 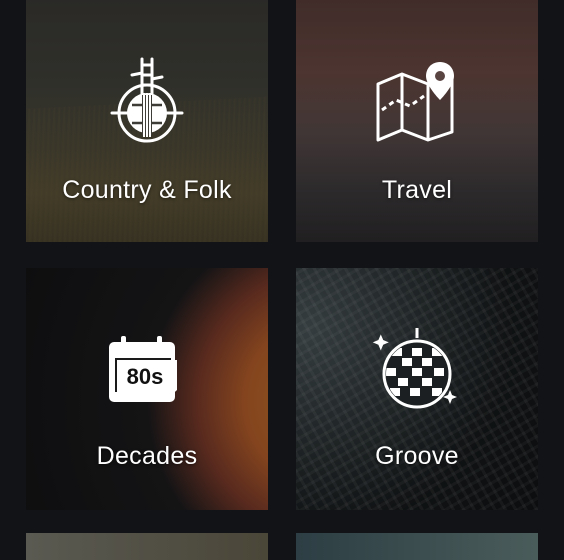 What do you see at coordinates (147, 456) in the screenshot?
I see `tile-label: Decades` at bounding box center [147, 456].